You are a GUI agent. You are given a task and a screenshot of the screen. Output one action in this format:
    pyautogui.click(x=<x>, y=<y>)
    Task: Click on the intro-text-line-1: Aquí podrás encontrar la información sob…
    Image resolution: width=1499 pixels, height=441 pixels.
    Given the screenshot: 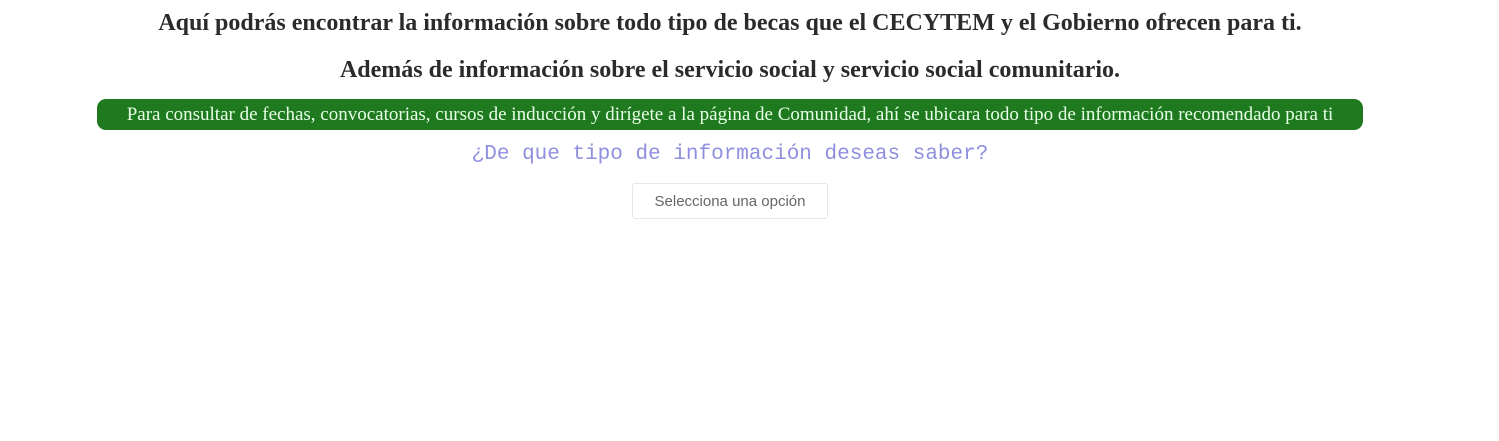 What is the action you would take?
    pyautogui.click(x=730, y=23)
    